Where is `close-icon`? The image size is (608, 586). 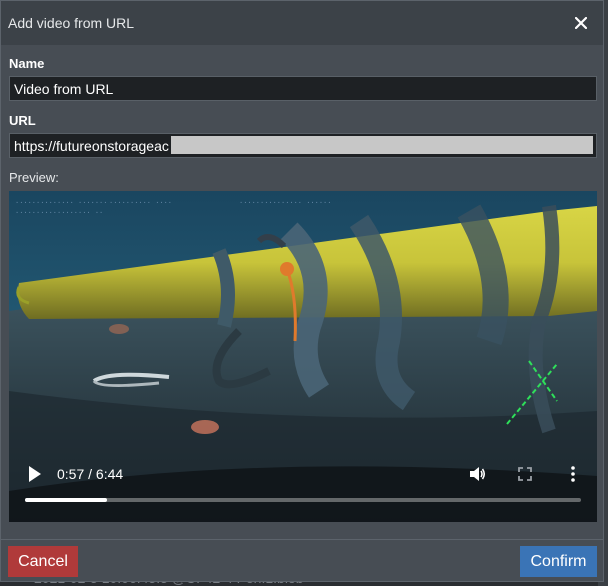 close-icon is located at coordinates (581, 23).